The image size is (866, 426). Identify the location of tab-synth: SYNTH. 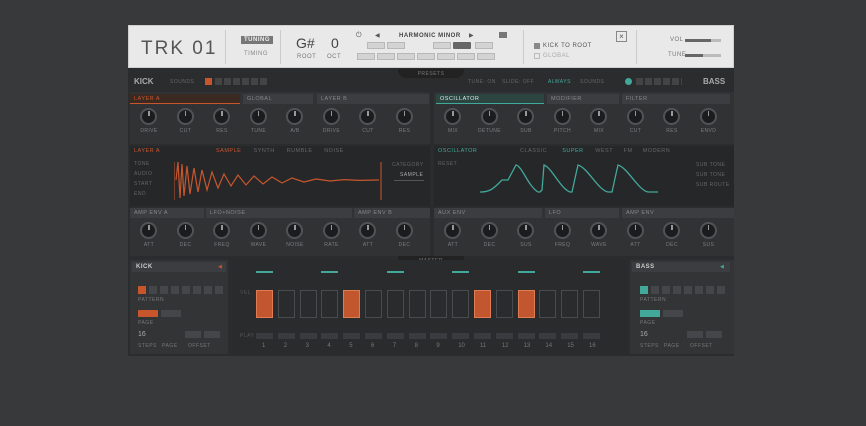
(264, 151).